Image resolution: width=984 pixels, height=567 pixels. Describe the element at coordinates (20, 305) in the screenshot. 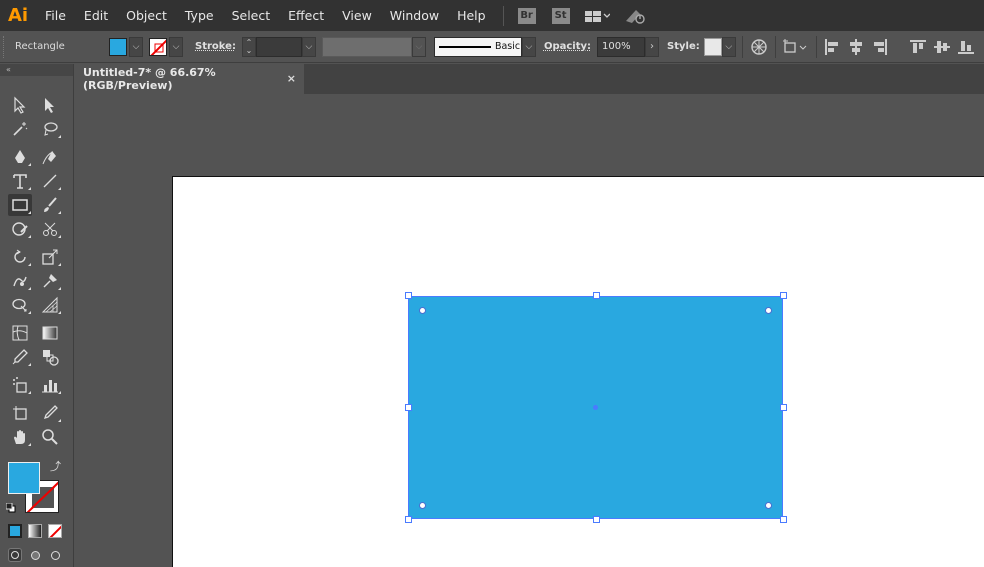

I see `shape-builder-tool` at that location.